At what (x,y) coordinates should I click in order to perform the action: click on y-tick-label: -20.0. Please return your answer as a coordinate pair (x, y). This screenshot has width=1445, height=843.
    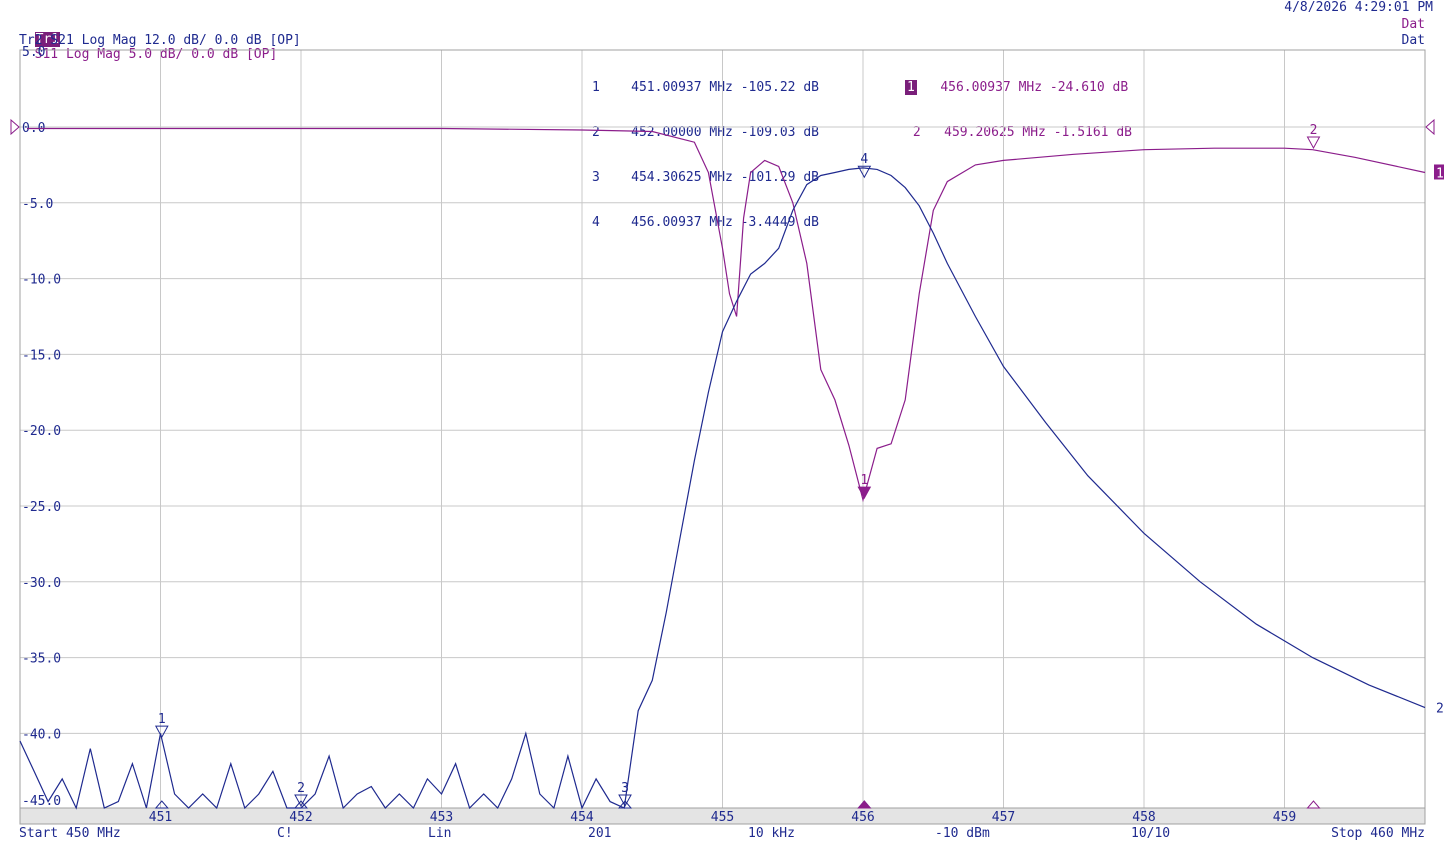
    Looking at the image, I should click on (41, 431).